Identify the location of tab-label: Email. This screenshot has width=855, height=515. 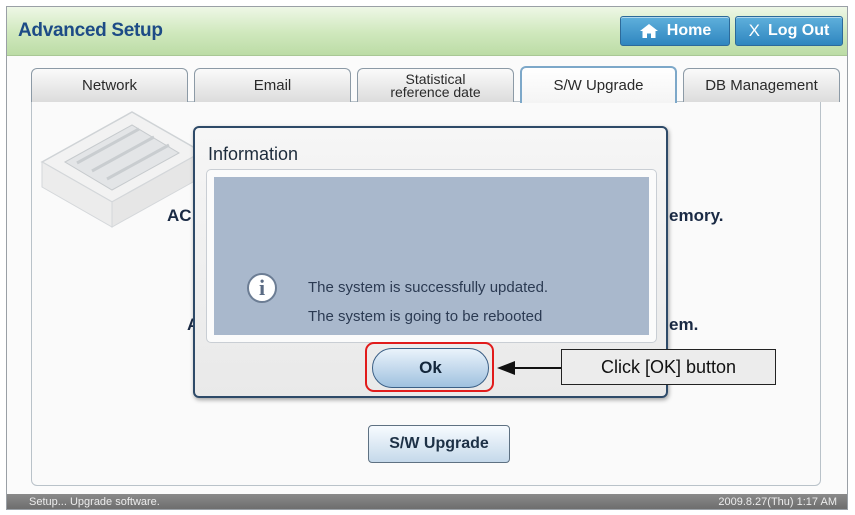
(272, 85).